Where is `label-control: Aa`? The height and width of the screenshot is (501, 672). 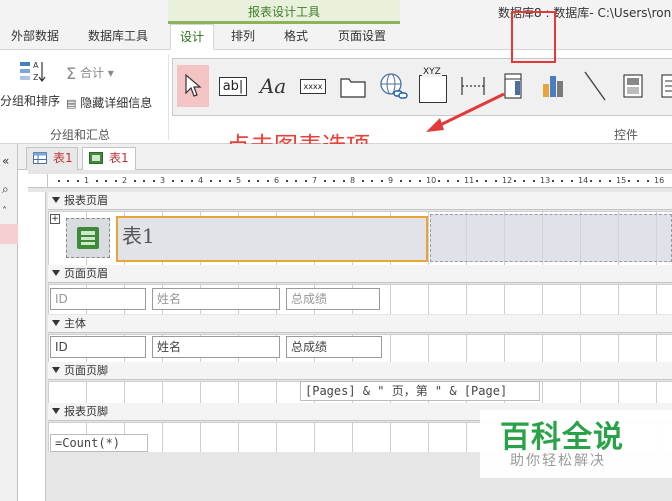 label-control: Aa is located at coordinates (273, 86).